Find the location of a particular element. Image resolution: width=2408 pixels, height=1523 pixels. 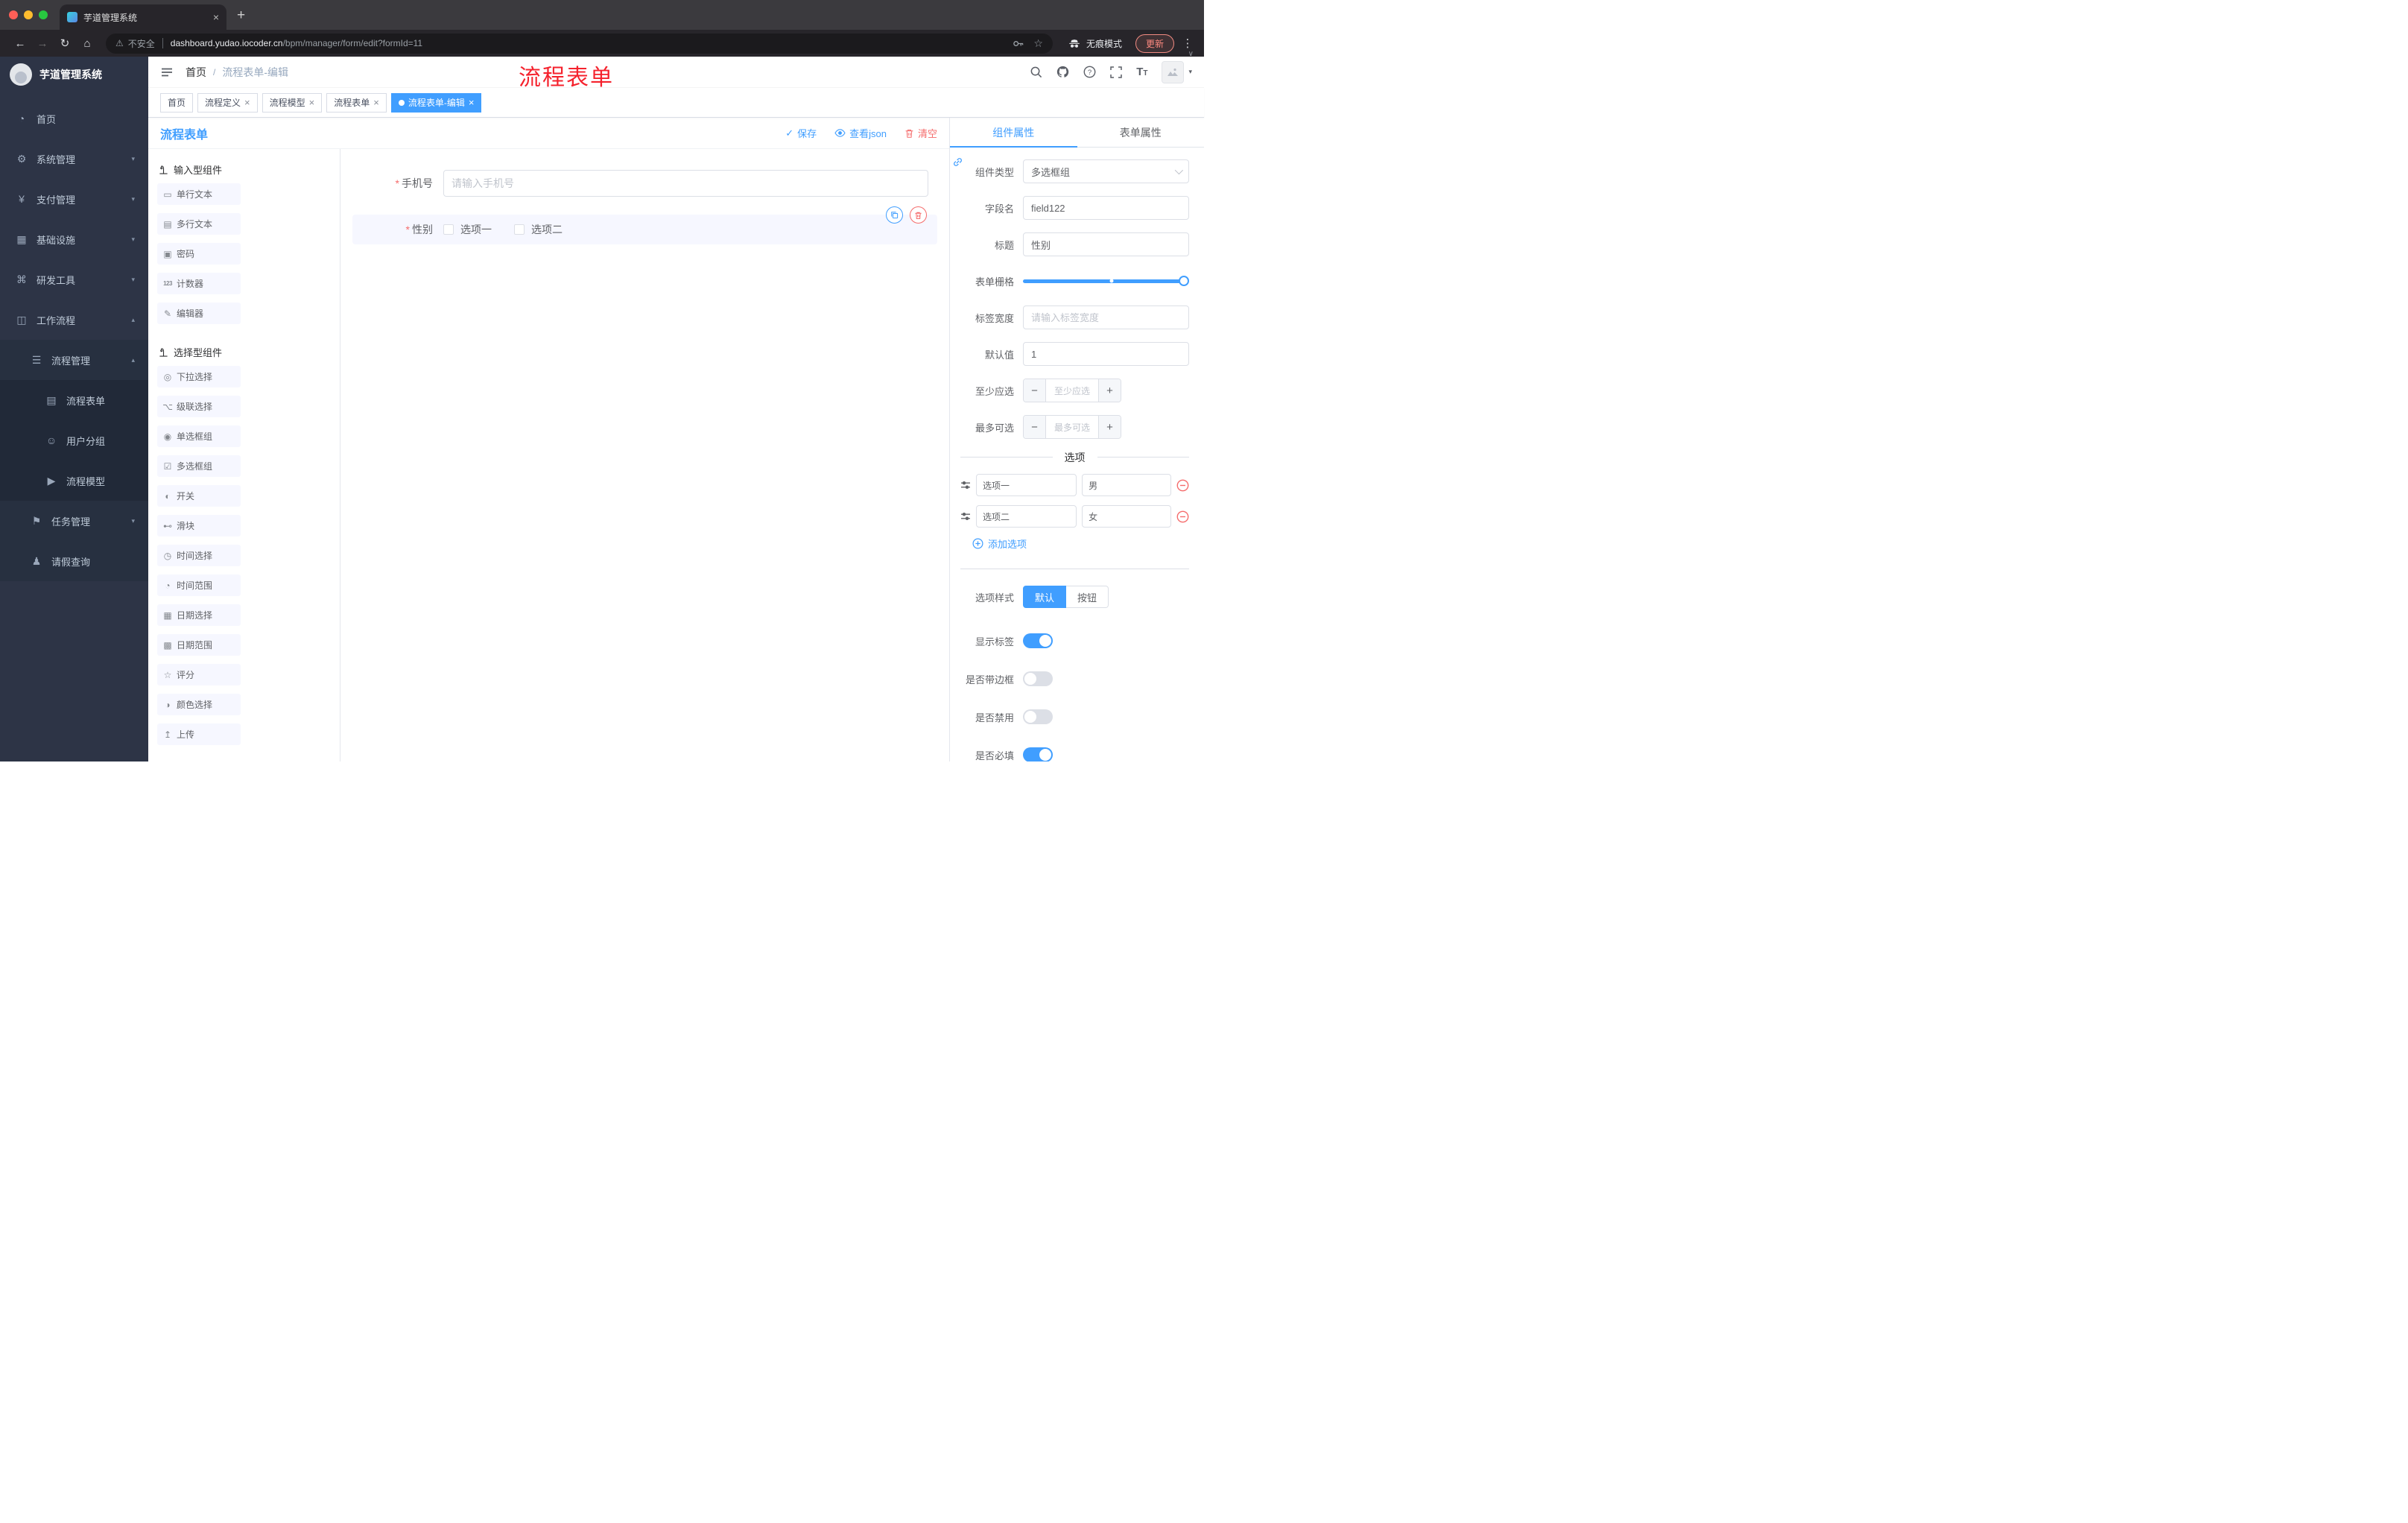

home-button: ⌂ is located at coordinates (87, 44).